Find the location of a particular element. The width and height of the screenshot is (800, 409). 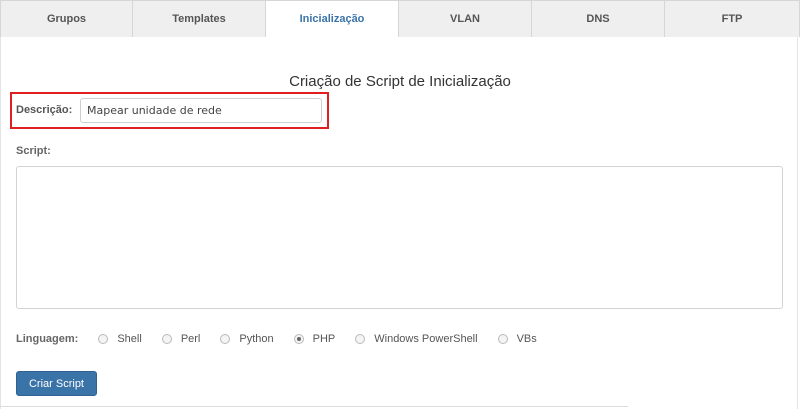

radio-perl is located at coordinates (166, 339).